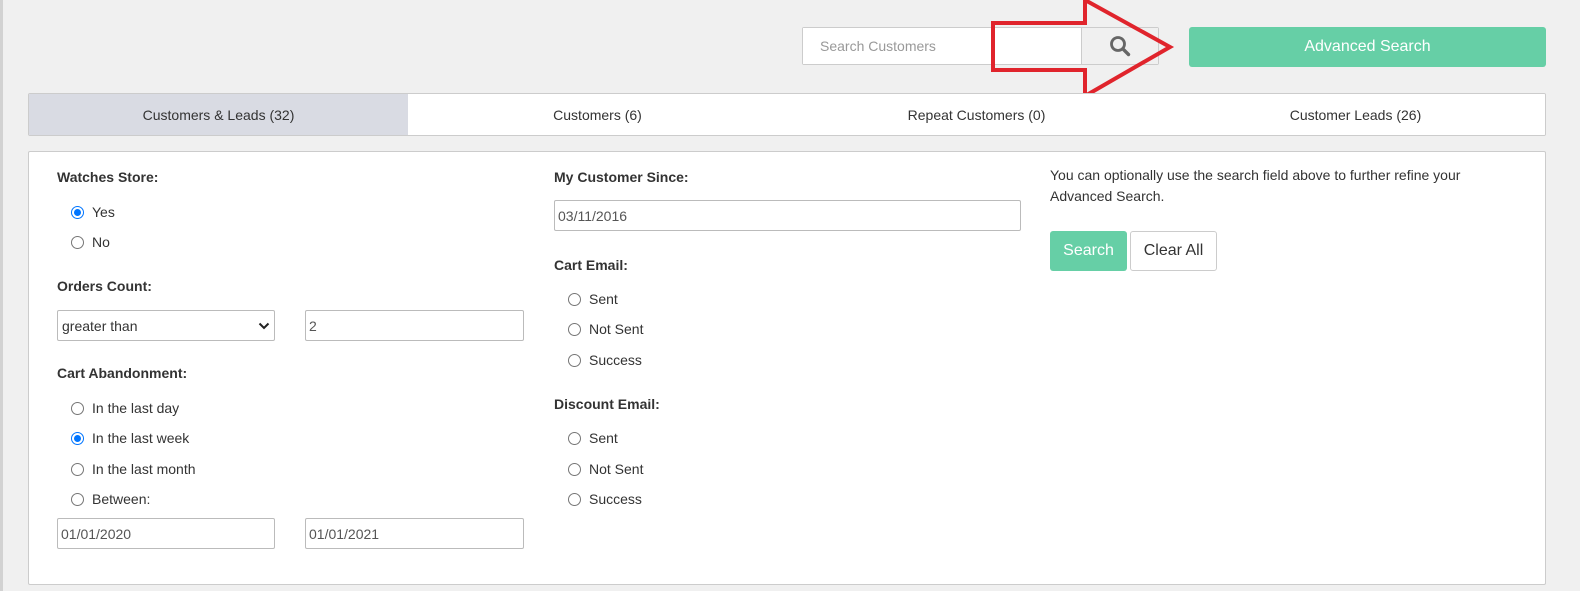 Image resolution: width=1580 pixels, height=591 pixels. I want to click on abandon-last-month-option: In the last month, so click(133, 469).